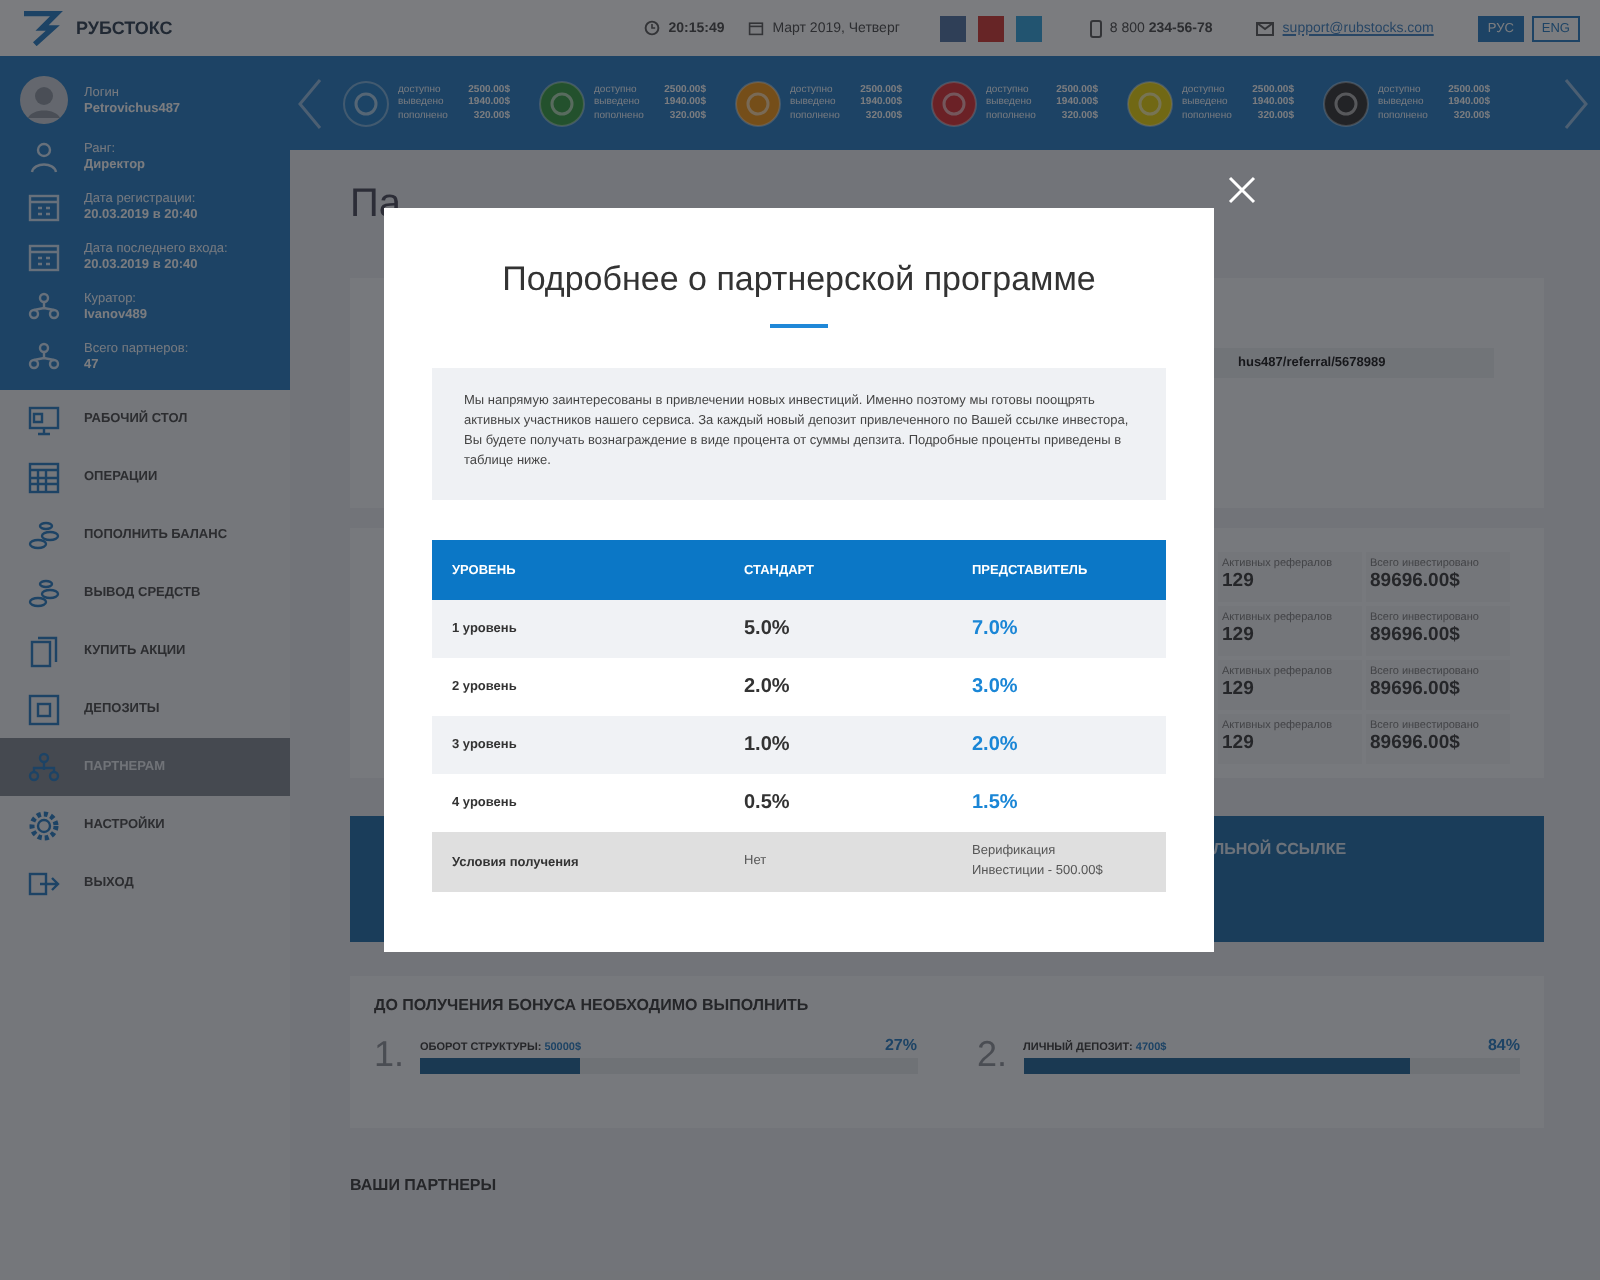 The height and width of the screenshot is (1280, 1600). I want to click on table-cell-text: 0.5%, so click(767, 803).